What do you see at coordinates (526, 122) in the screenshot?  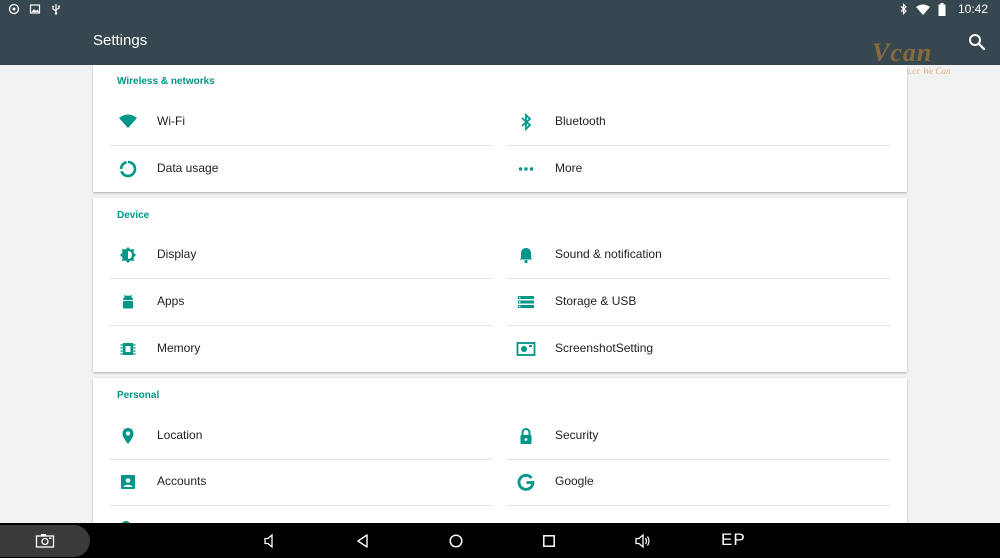 I see `bluetooth-icon` at bounding box center [526, 122].